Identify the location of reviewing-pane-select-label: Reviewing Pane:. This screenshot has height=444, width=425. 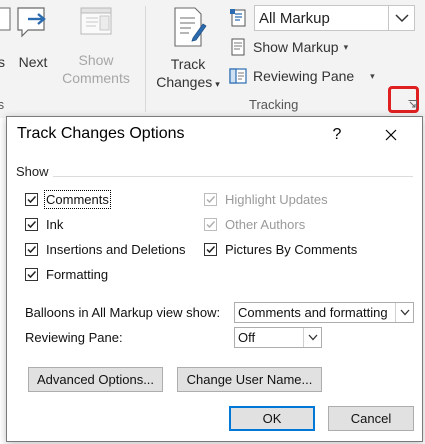
(74, 337).